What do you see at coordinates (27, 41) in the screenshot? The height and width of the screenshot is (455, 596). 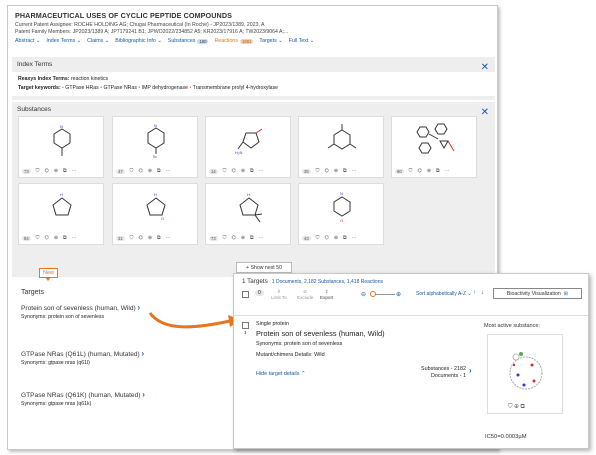 I see `nav-abstract: Abstract ⌄` at bounding box center [27, 41].